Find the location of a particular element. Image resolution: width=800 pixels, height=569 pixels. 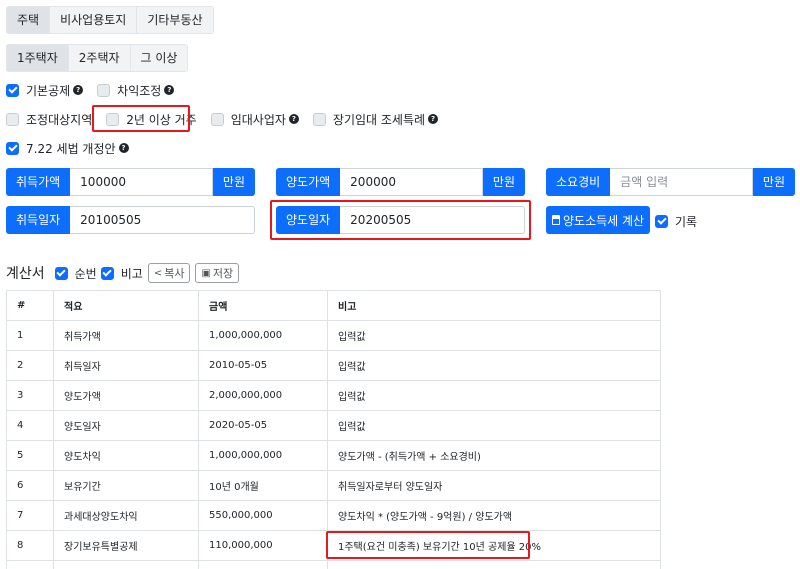

house-count-tabs: 1주택자 2주택자 그 이상 is located at coordinates (97, 58).